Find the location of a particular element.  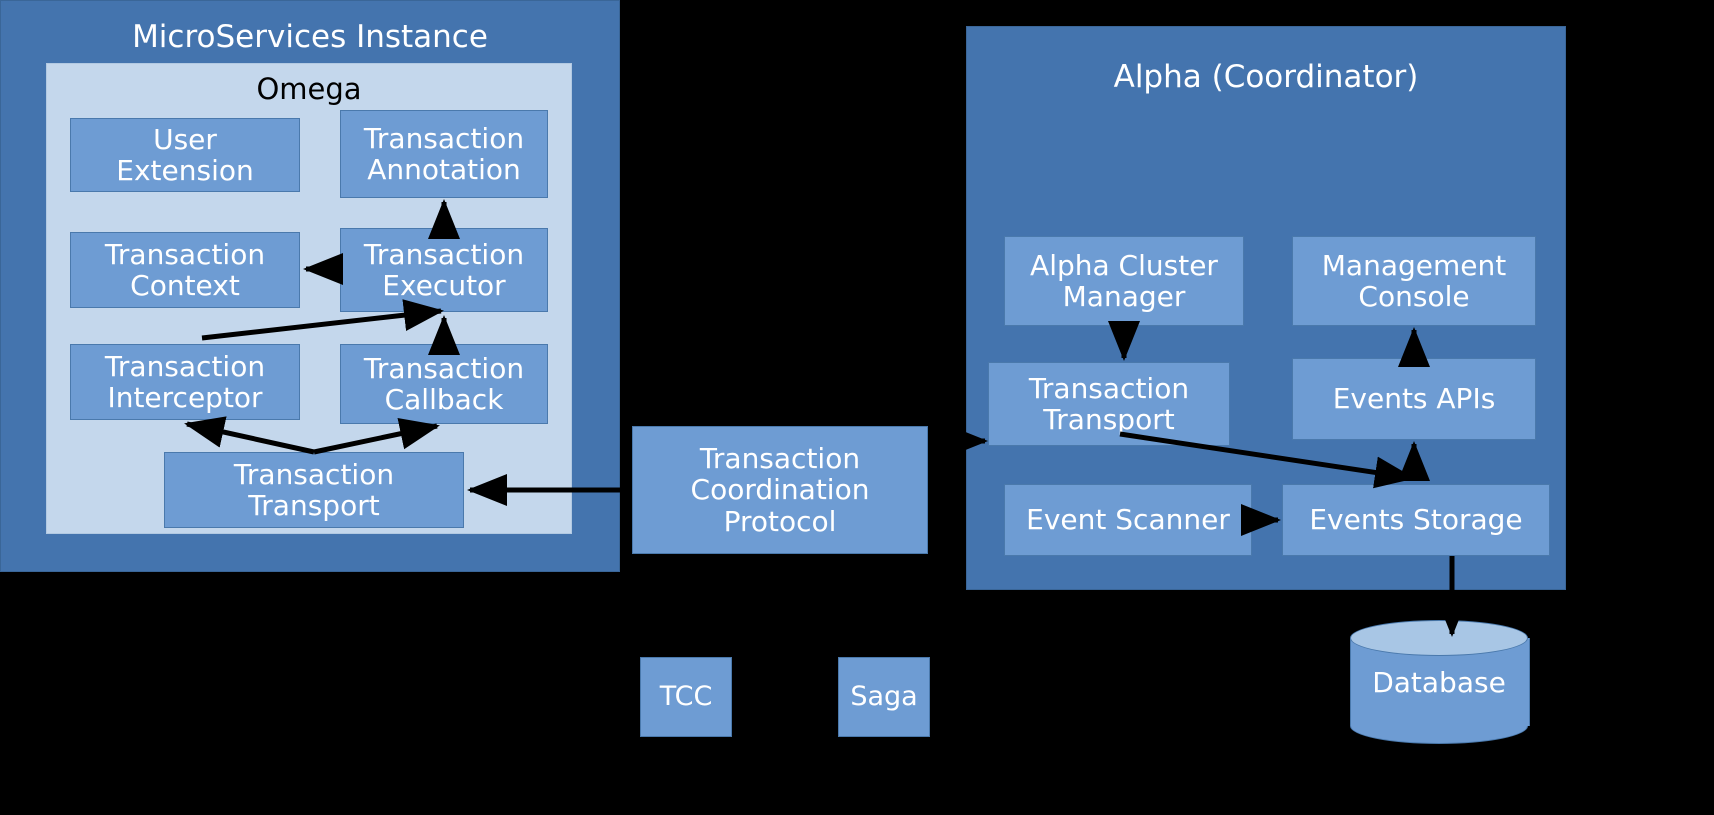

node-events-storage: Events Storage is located at coordinates (1416, 520).